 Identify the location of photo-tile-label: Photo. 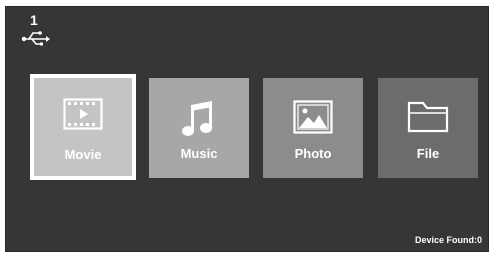
(313, 153).